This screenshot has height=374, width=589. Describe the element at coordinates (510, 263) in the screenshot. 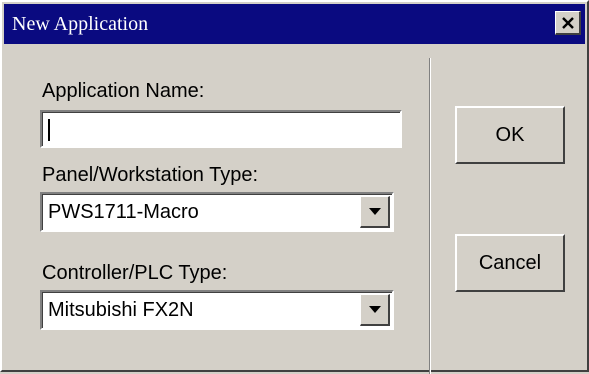

I see `cancel-button: Cancel` at that location.